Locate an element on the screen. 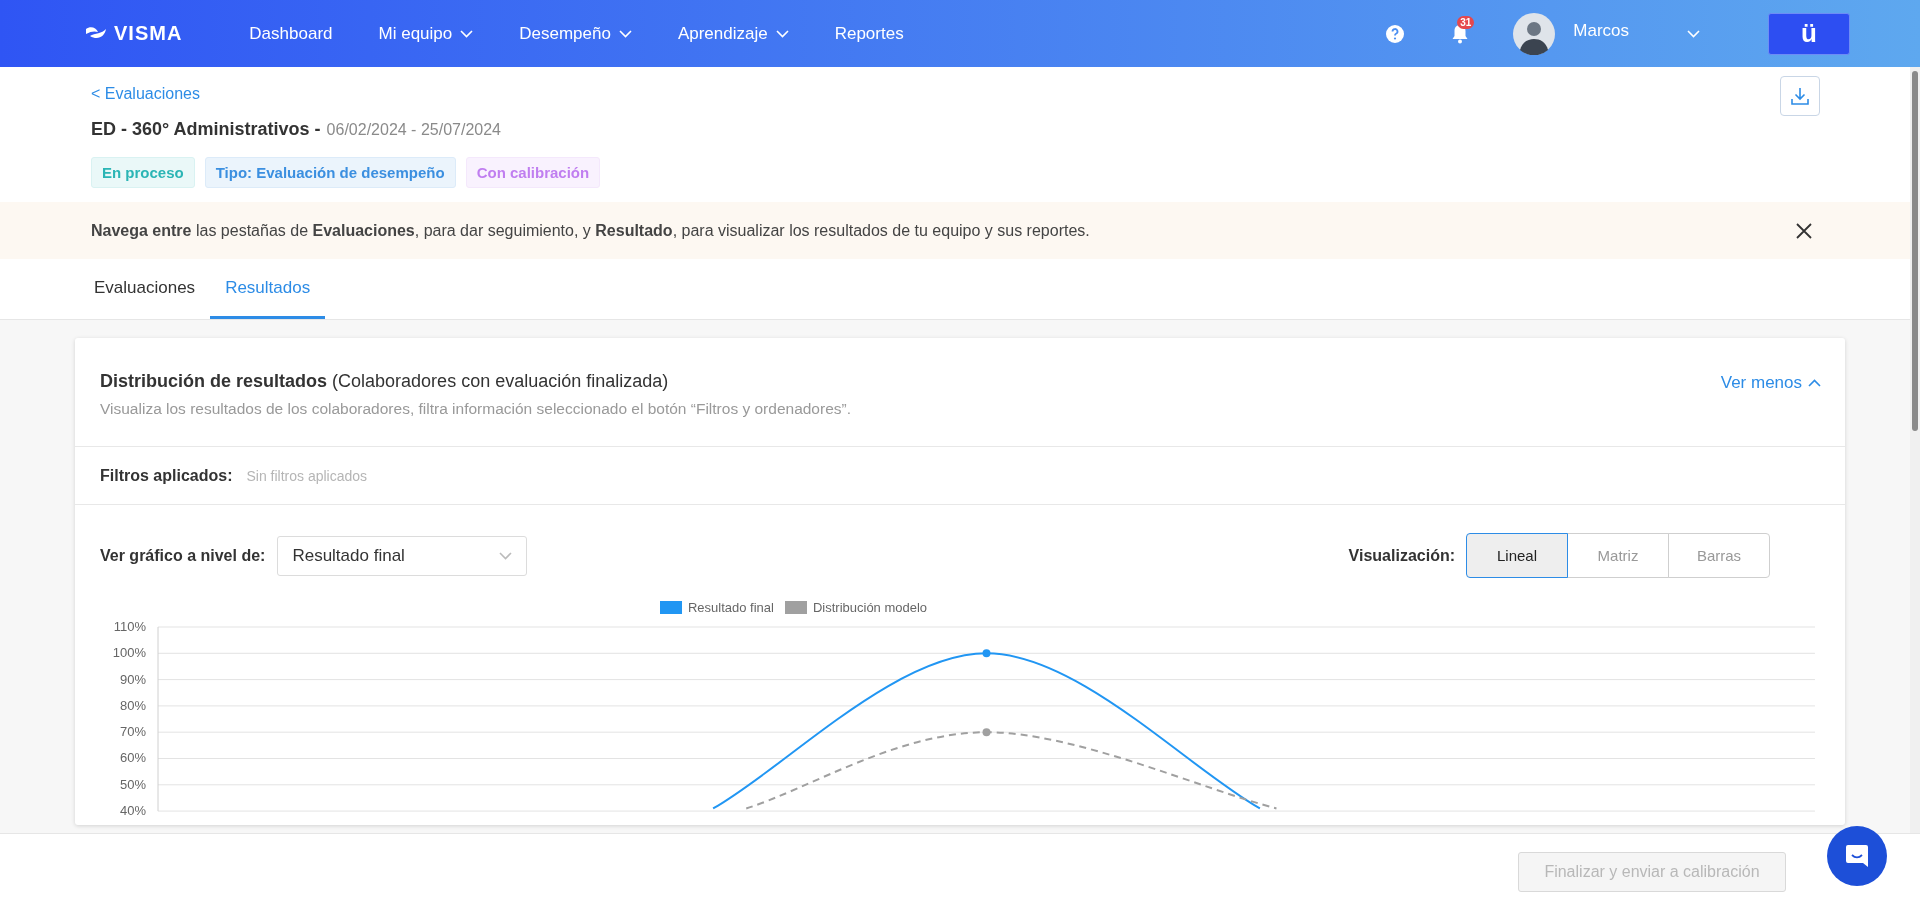  chevron-up-icon is located at coordinates (1814, 383).